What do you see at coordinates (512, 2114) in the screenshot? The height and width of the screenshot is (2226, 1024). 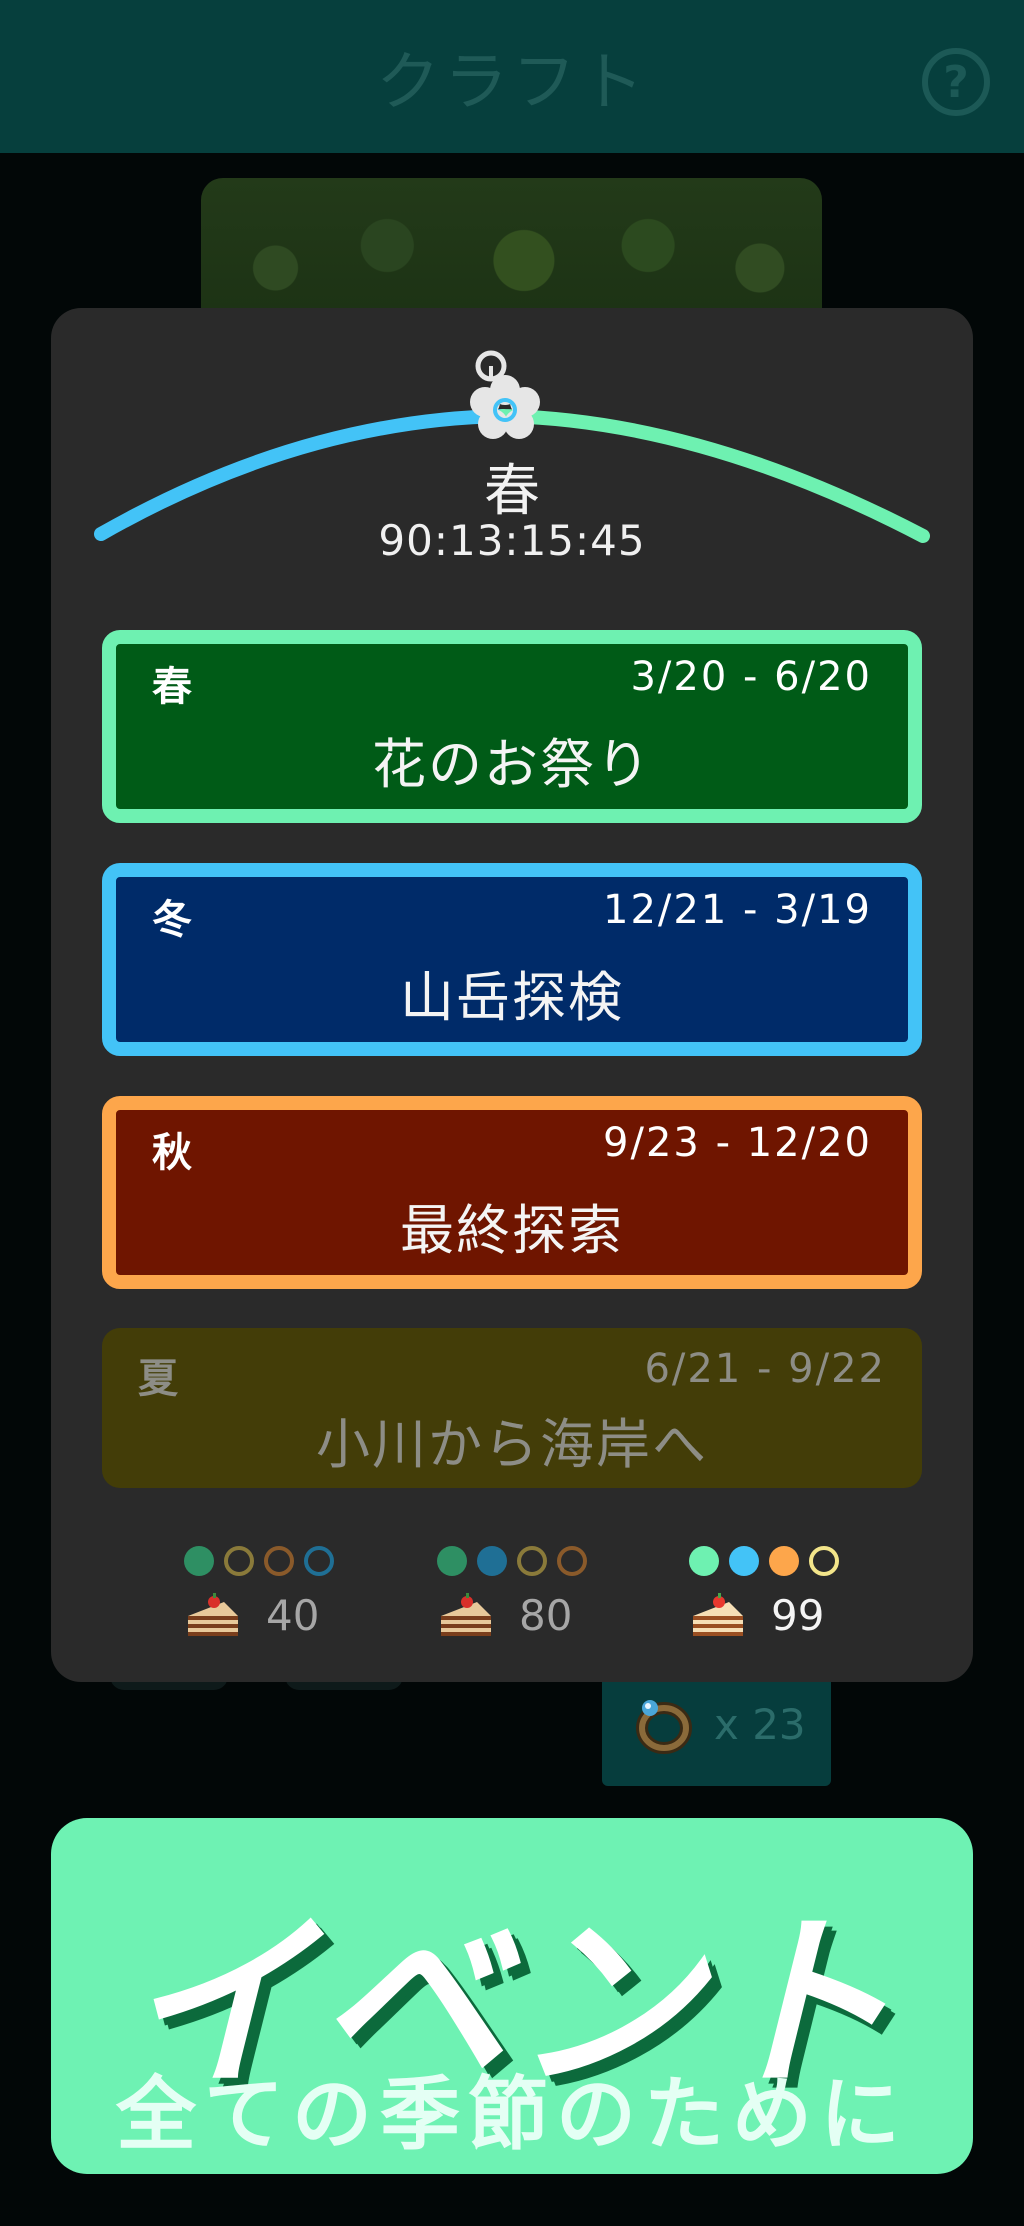 I see `banner-subtitle: 全ての季節のために` at bounding box center [512, 2114].